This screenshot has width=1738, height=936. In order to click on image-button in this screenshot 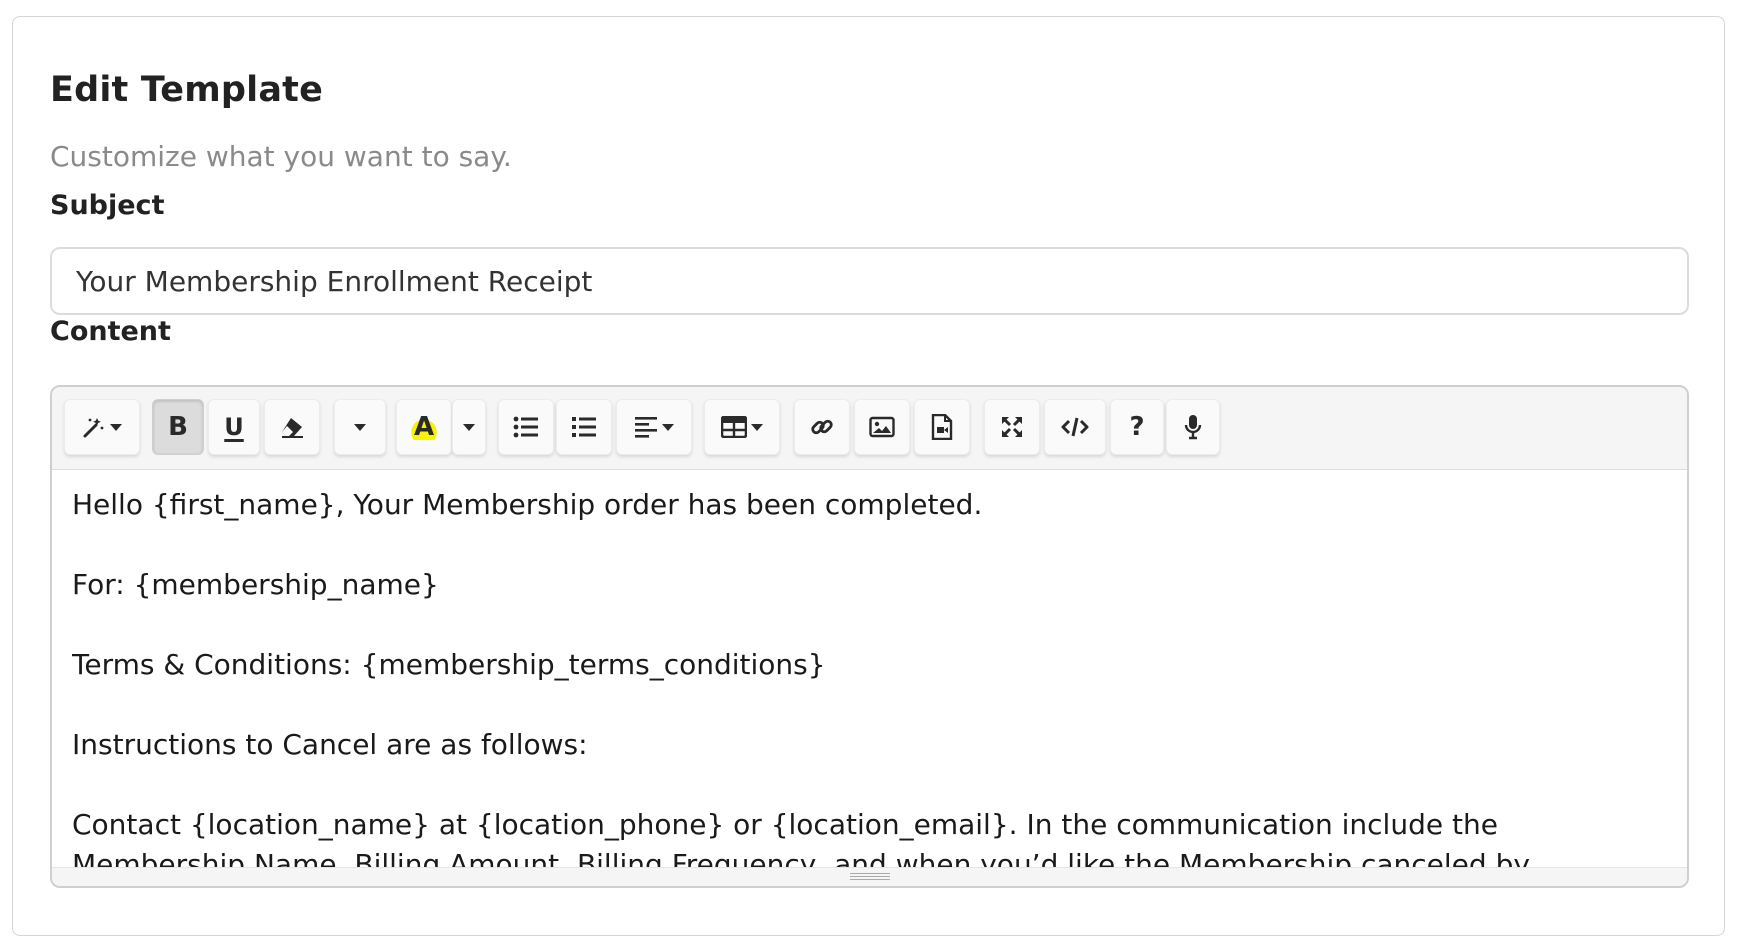, I will do `click(882, 427)`.